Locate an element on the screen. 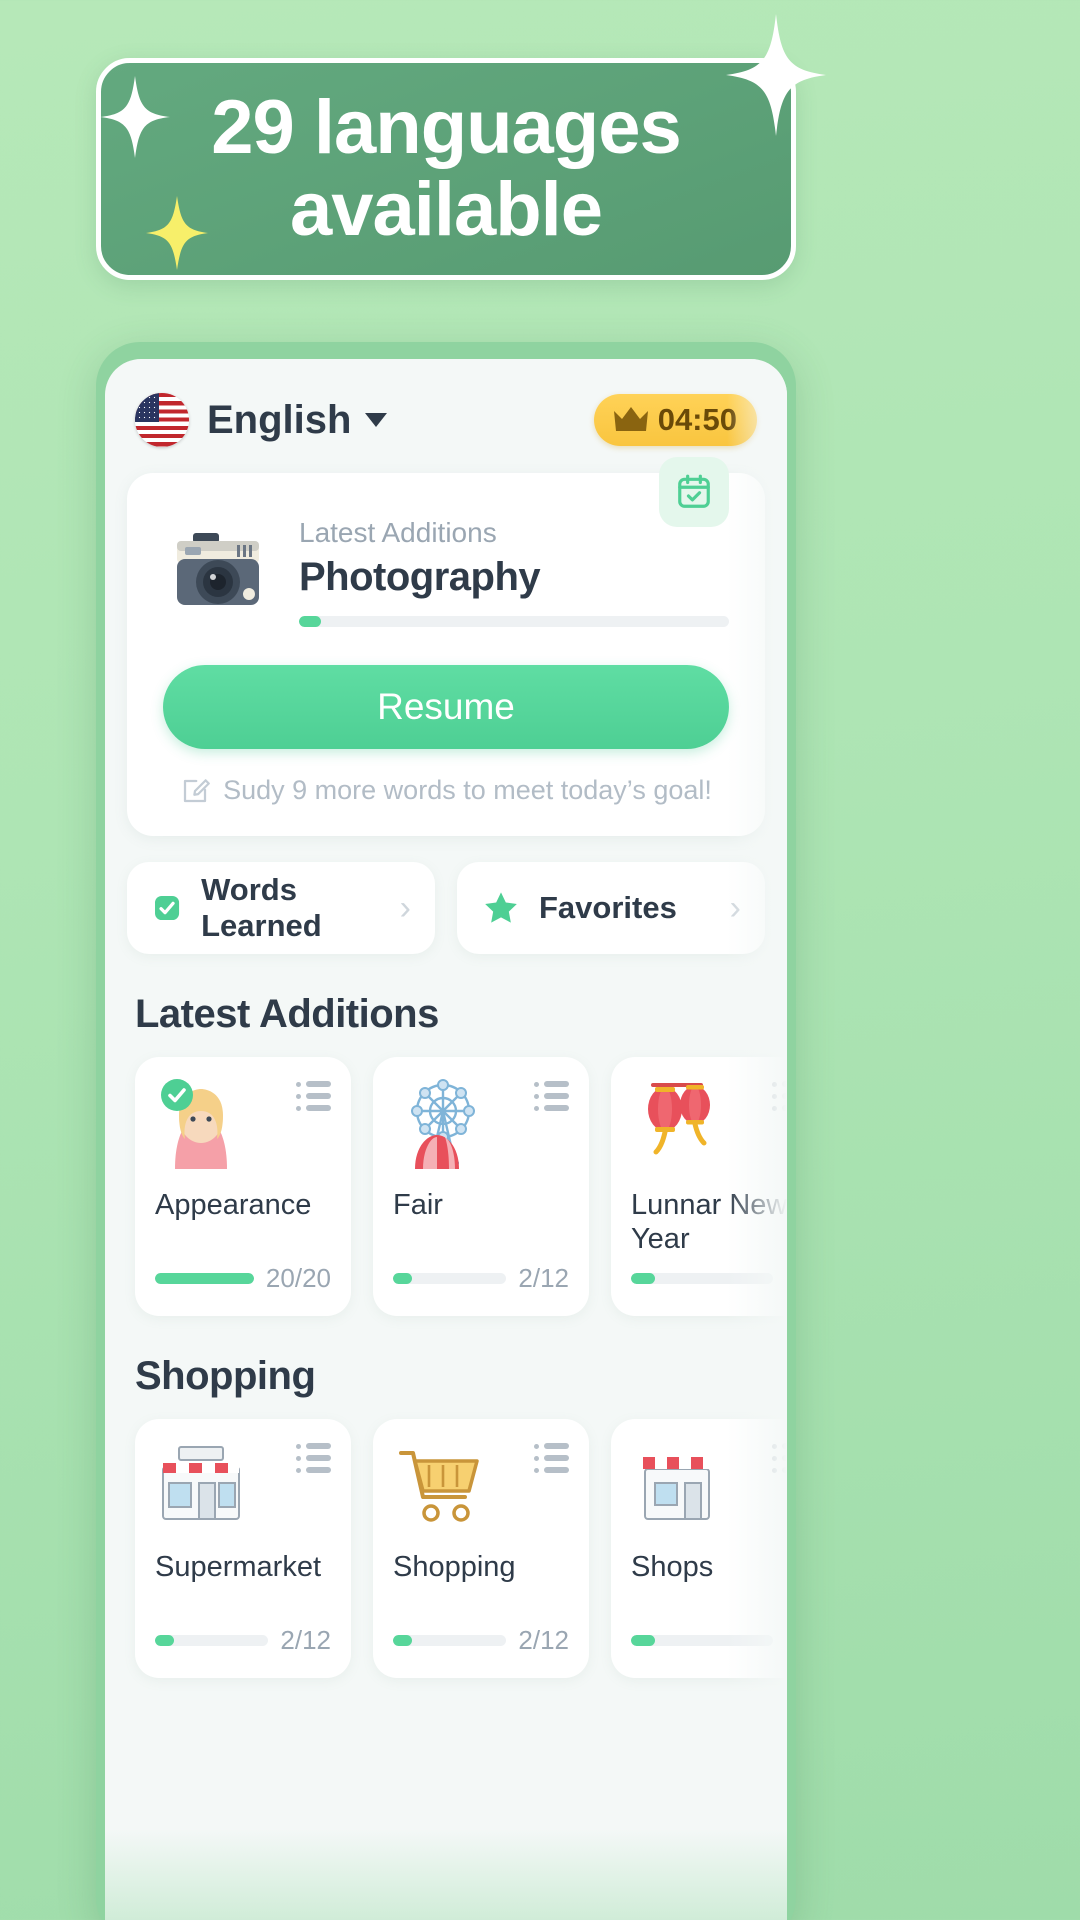 The width and height of the screenshot is (1080, 1920). topic-card: Lunnar New Year 2/ is located at coordinates (699, 1186).